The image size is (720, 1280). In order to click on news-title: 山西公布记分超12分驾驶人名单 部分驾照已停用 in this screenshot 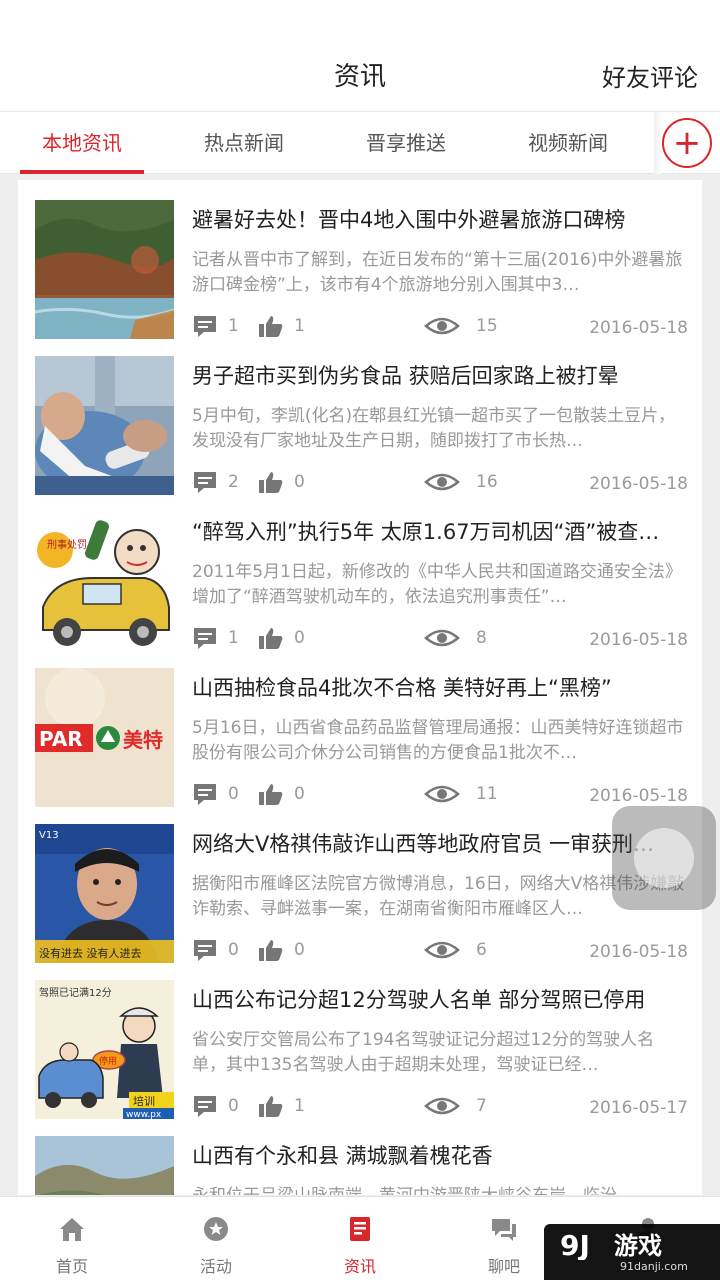, I will do `click(419, 1000)`.